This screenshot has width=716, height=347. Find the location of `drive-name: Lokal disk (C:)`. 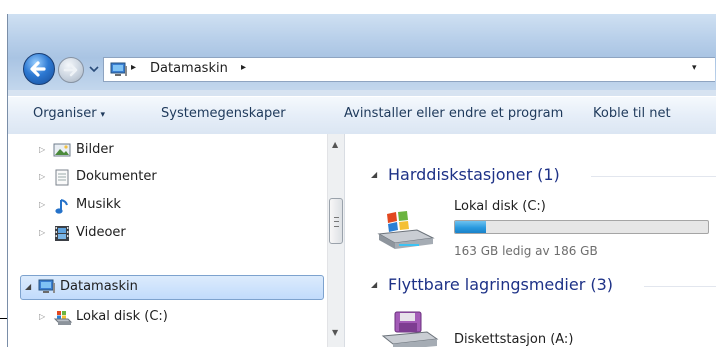

drive-name: Lokal disk (C:) is located at coordinates (500, 206).